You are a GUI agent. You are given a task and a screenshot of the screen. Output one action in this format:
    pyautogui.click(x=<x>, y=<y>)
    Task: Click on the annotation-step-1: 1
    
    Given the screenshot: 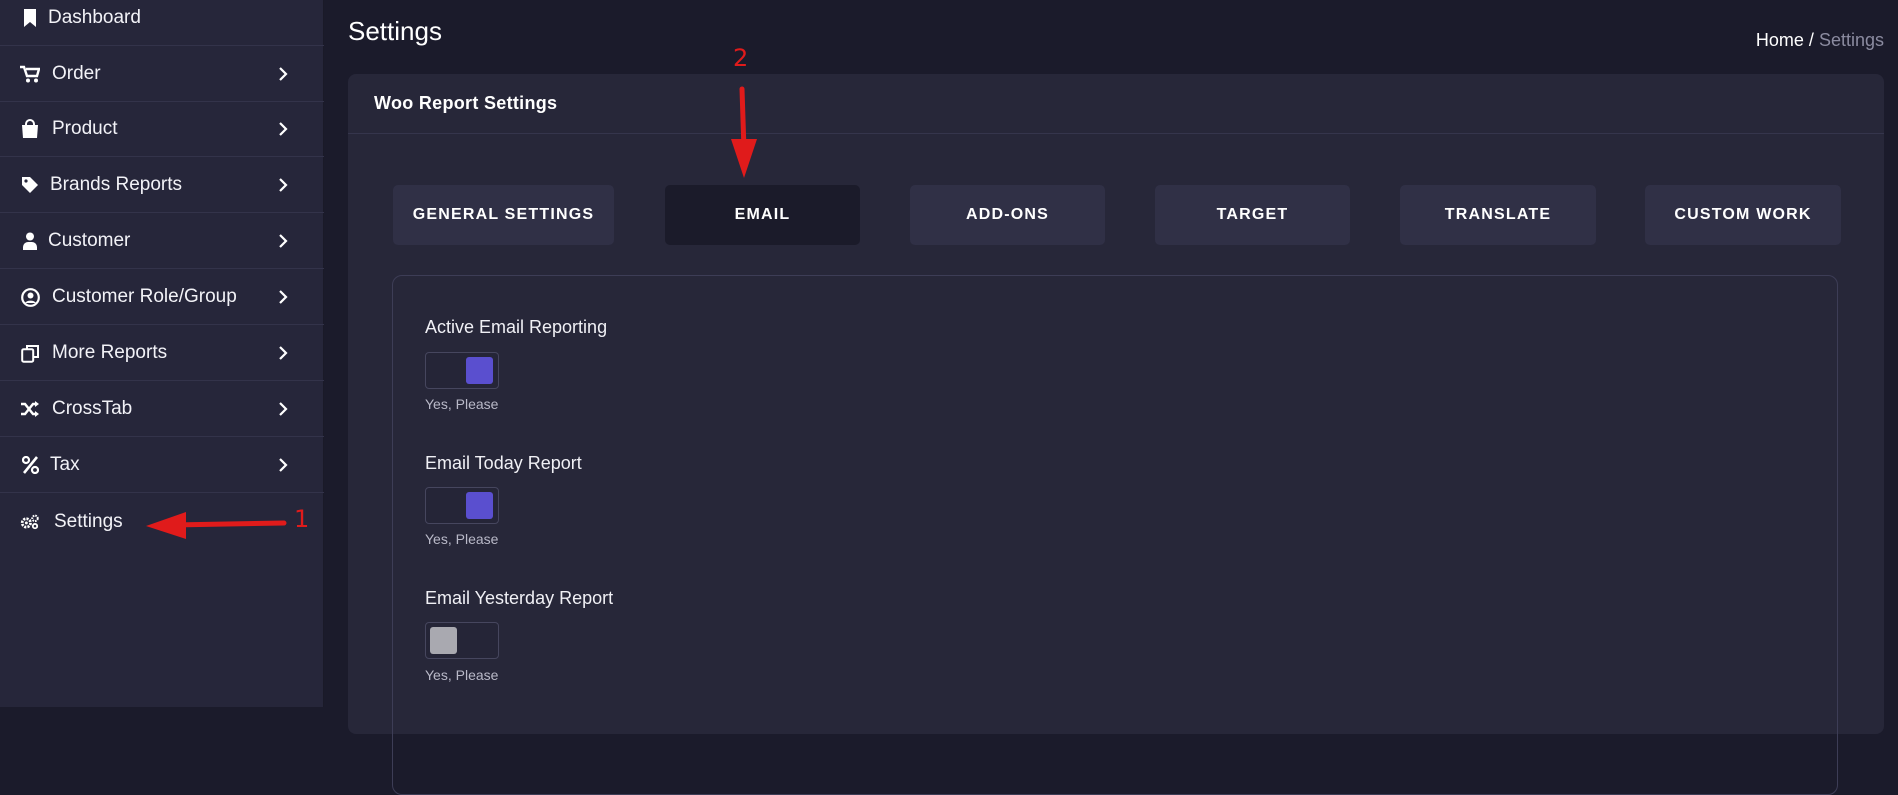 What is the action you would take?
    pyautogui.click(x=302, y=519)
    